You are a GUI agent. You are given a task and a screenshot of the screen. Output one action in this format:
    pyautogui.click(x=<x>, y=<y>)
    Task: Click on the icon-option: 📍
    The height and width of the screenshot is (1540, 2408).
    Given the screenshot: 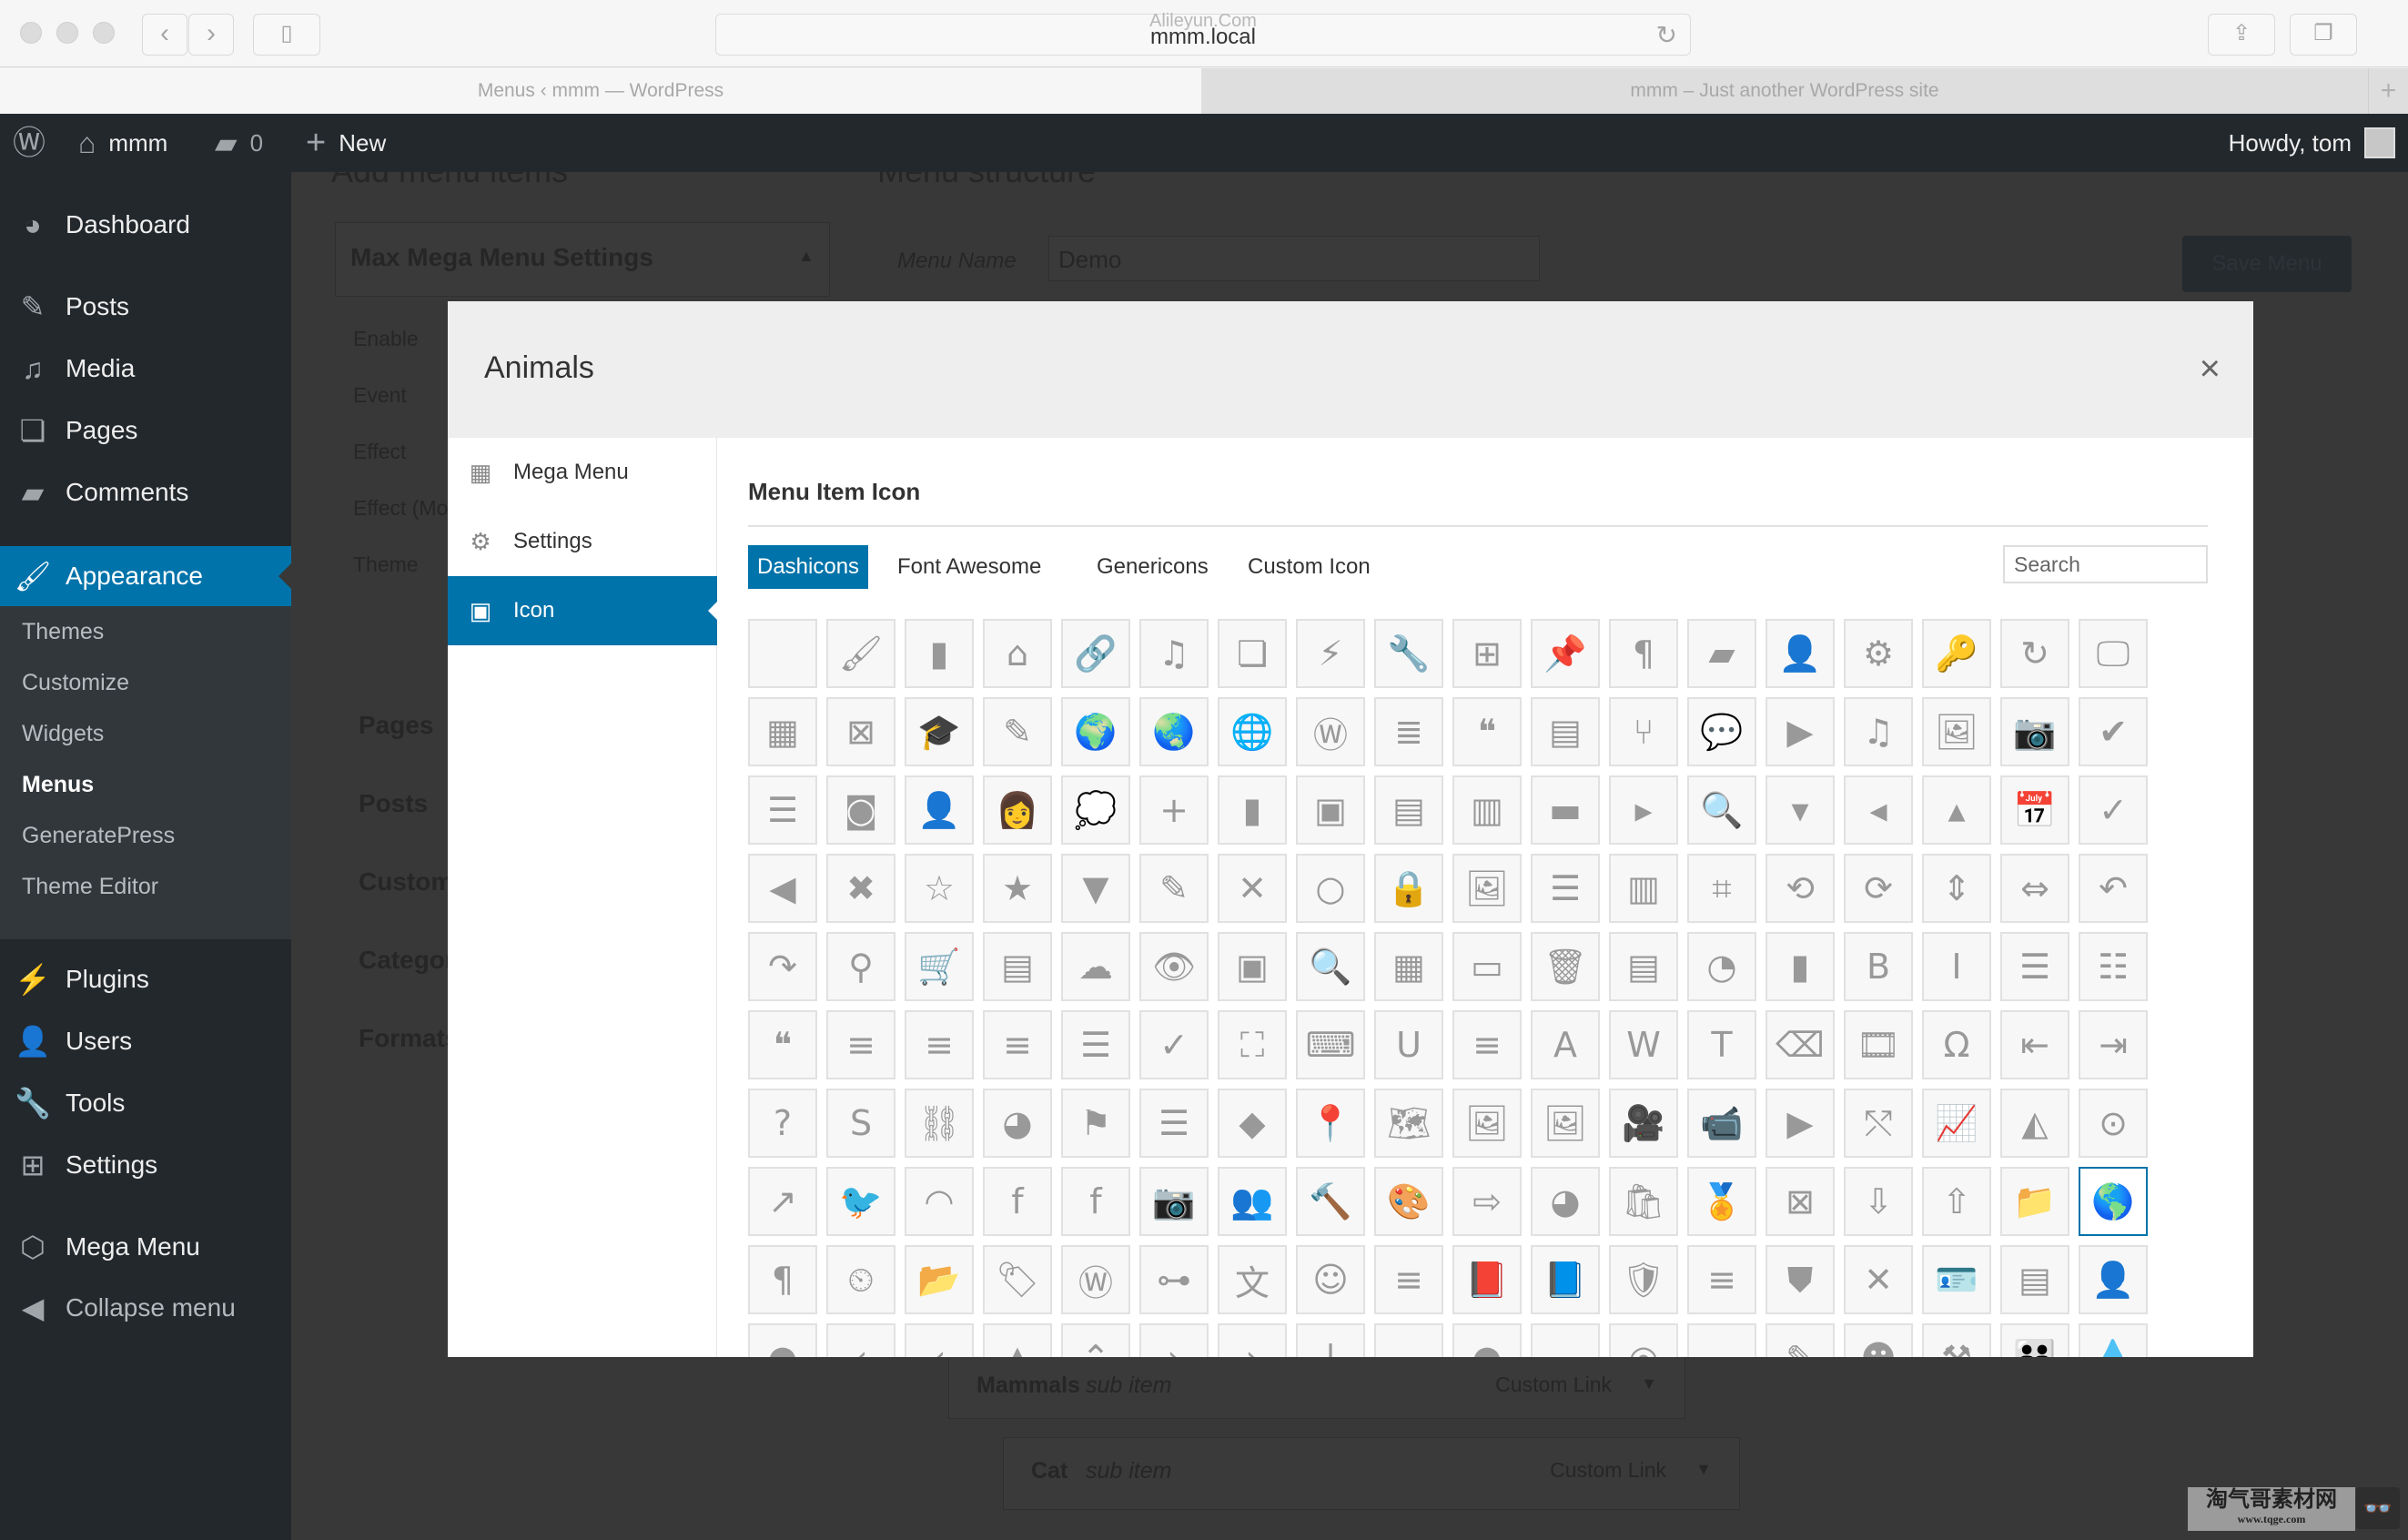 What is the action you would take?
    pyautogui.click(x=1330, y=1123)
    